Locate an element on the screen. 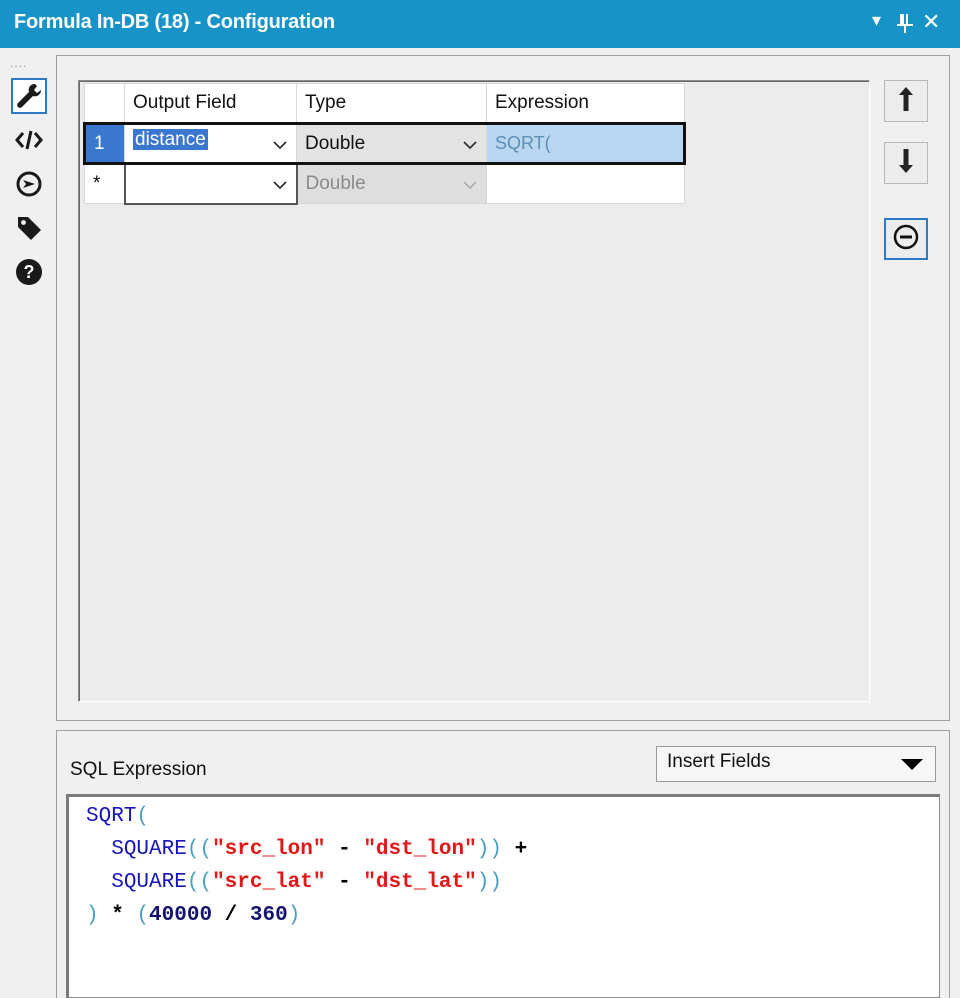 The width and height of the screenshot is (960, 998). insert-fields-dropdown: Insert Fields is located at coordinates (796, 764).